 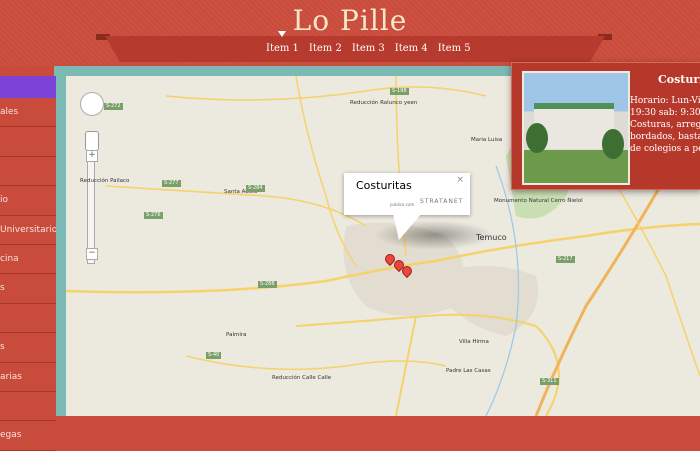 I want to click on popup-shadow, so click(x=434, y=235).